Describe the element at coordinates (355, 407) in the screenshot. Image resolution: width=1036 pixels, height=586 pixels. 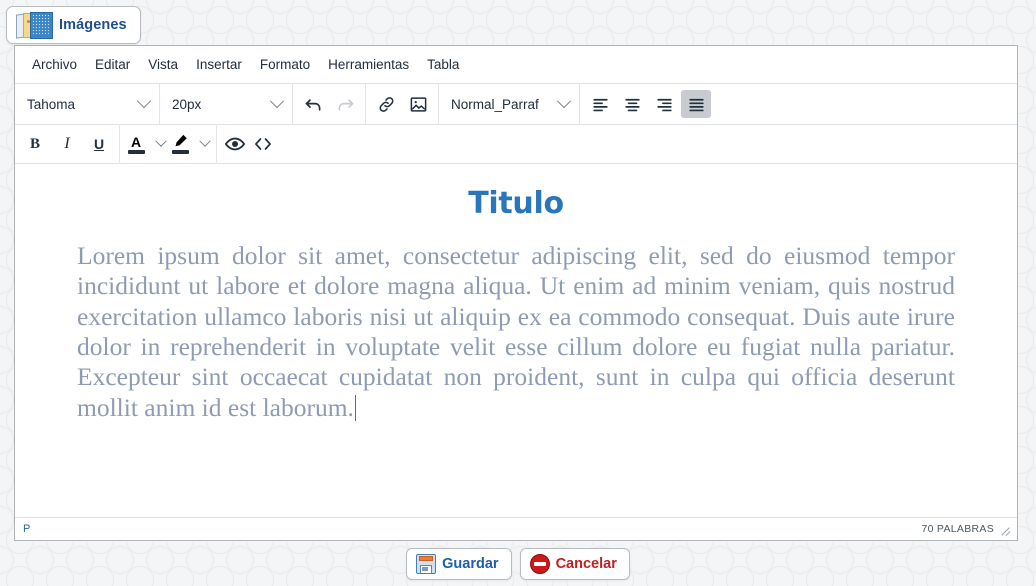
I see `text-cursor` at that location.